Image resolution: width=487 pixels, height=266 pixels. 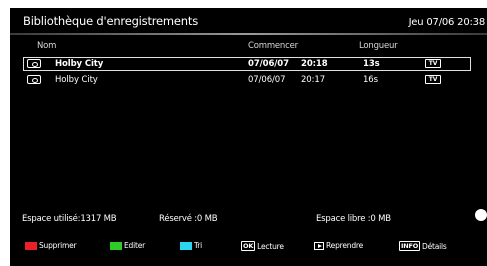 I want to click on recording-time: 20:17, so click(x=313, y=80).